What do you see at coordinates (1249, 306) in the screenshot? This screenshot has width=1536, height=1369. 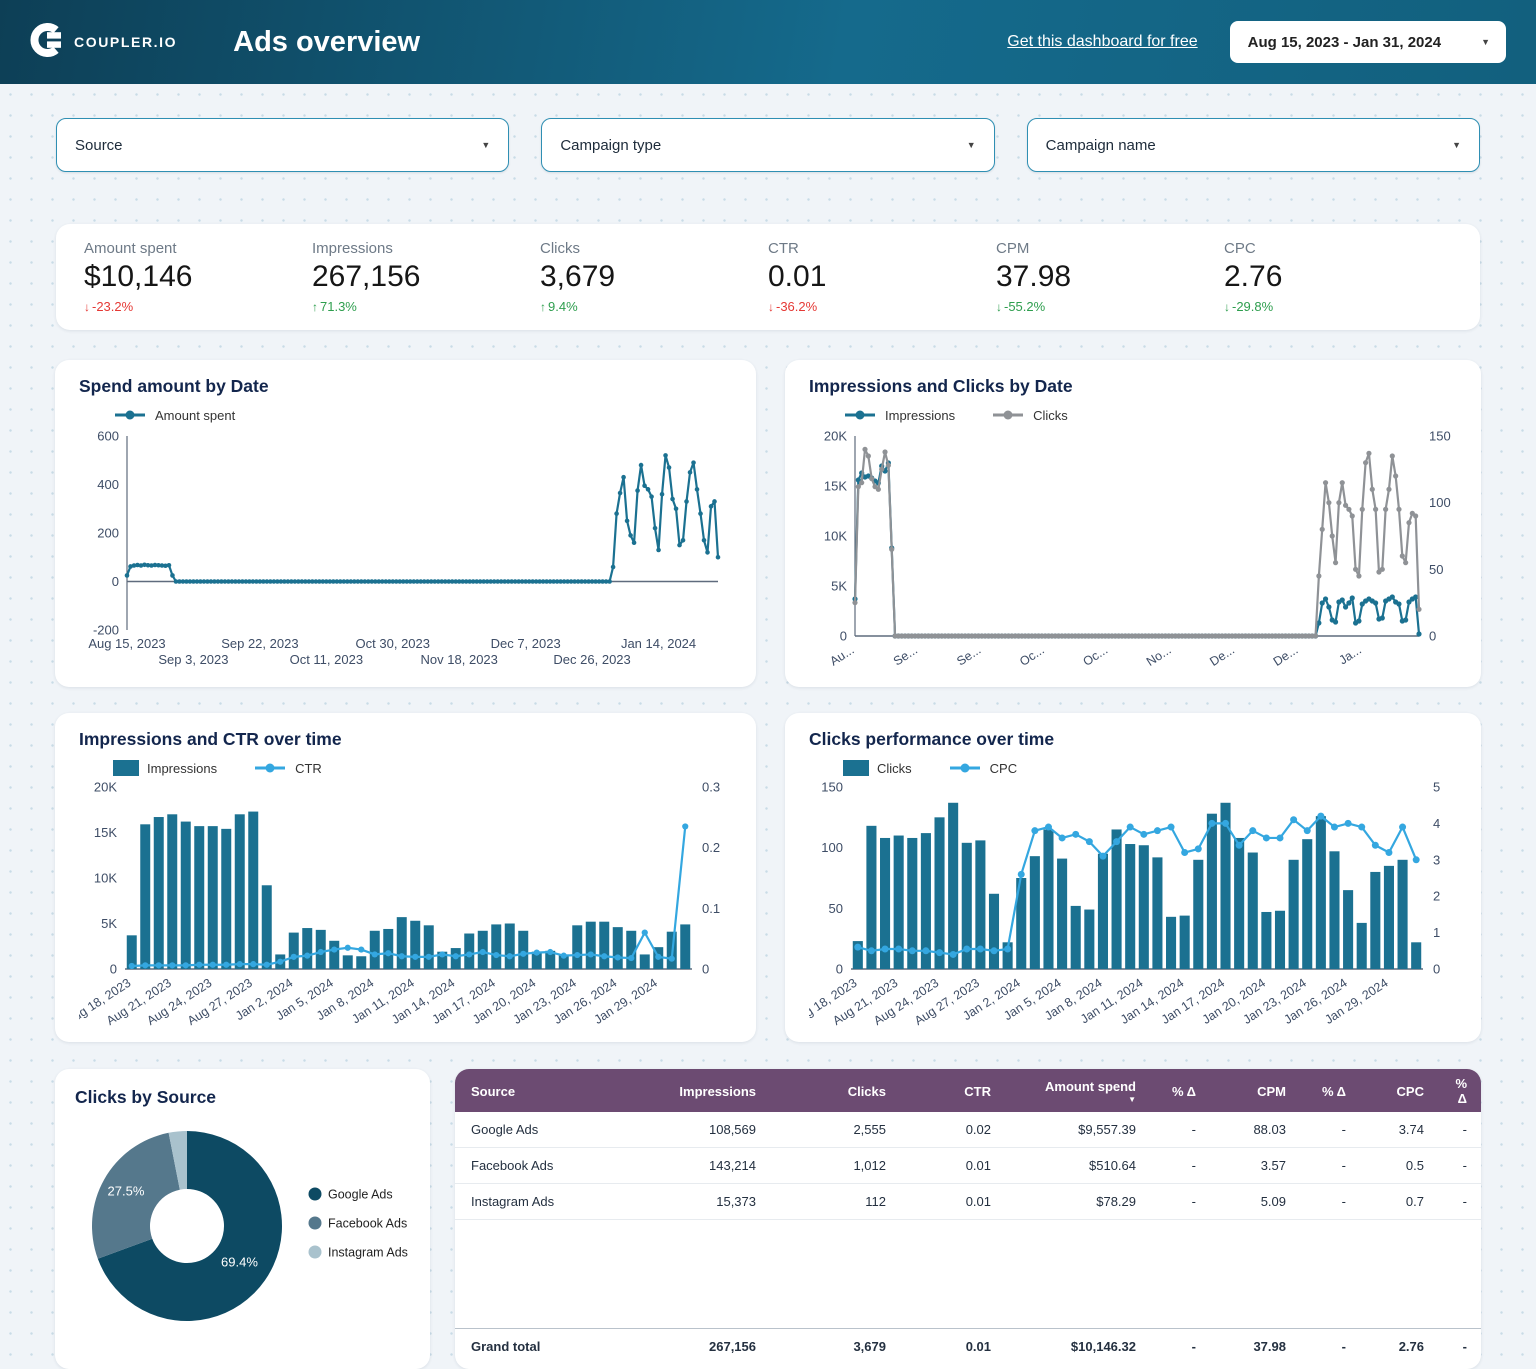 I see `kpi-delta: ↓ -29.8%` at bounding box center [1249, 306].